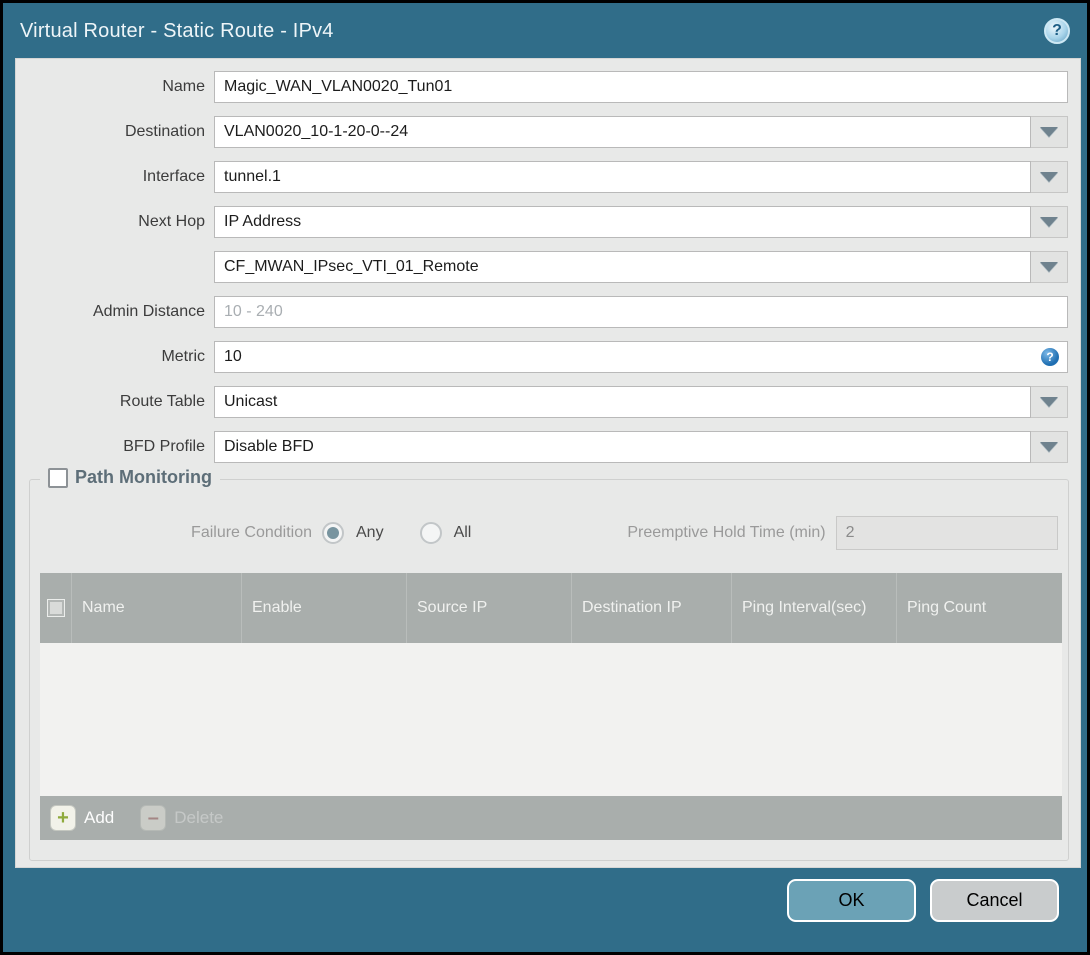 This screenshot has height=955, width=1090. I want to click on failure-condition-all-label: All, so click(462, 532).